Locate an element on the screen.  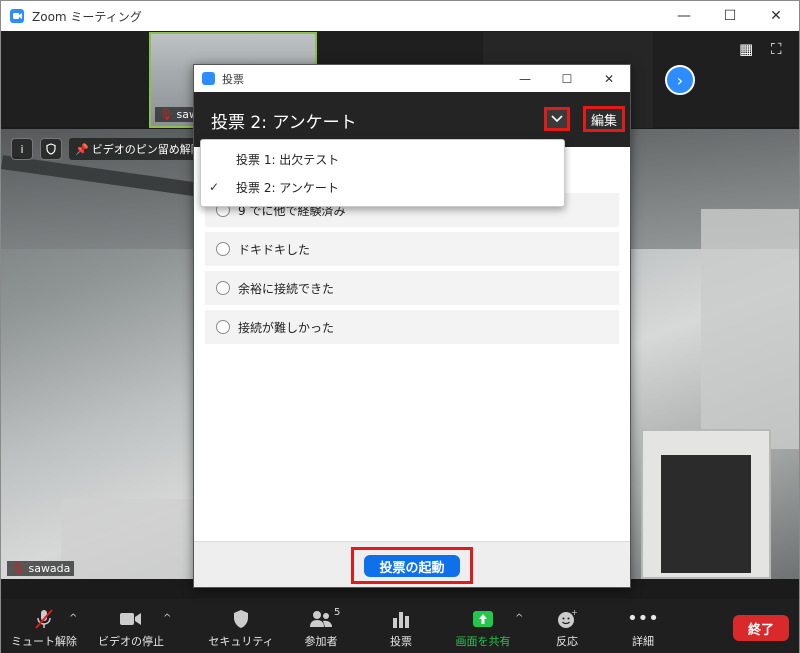
reactions-label: 反応 is located at coordinates (567, 641).